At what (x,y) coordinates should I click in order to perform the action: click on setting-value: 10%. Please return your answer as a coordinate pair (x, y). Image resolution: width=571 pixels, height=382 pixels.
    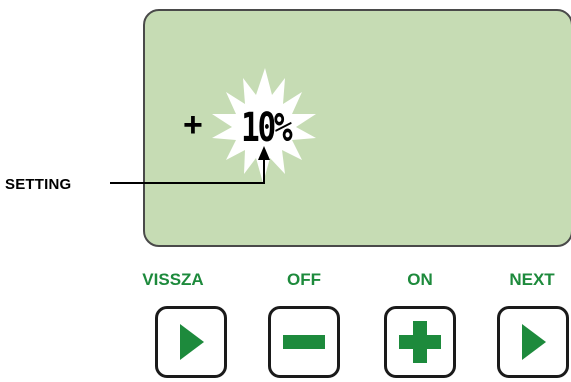
    Looking at the image, I should click on (267, 128).